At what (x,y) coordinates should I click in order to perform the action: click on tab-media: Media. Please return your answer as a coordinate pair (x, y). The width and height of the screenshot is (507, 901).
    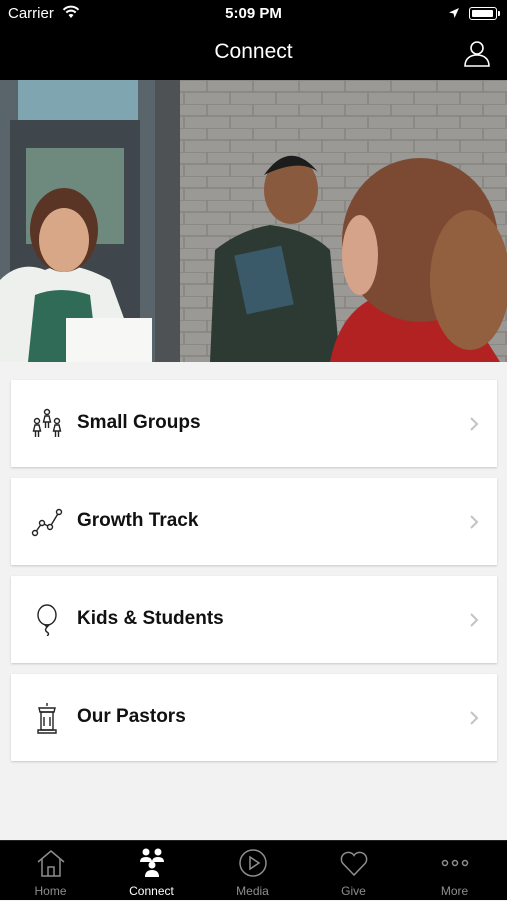
    Looking at the image, I should click on (252, 871).